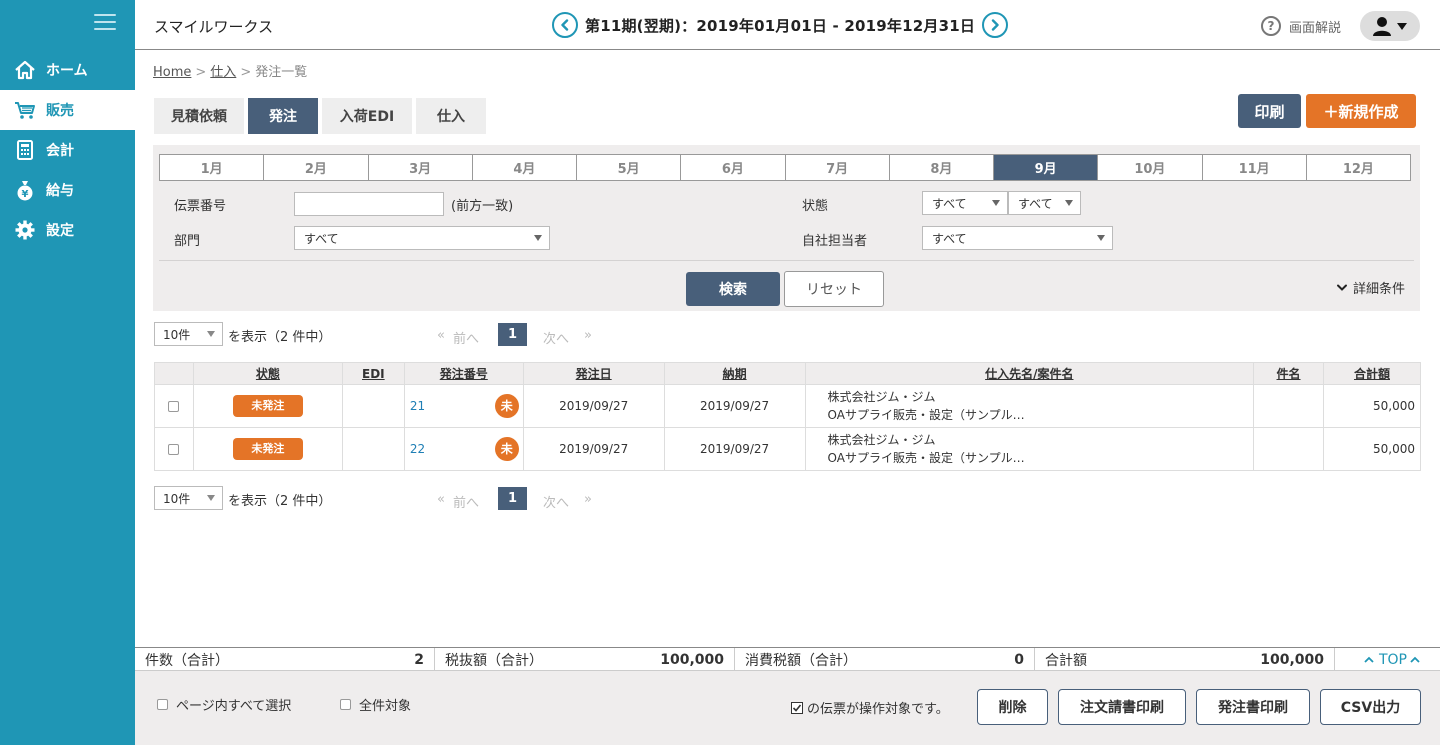 The height and width of the screenshot is (745, 1440). What do you see at coordinates (1288, 373) in the screenshot?
I see `subject-header: 件名` at bounding box center [1288, 373].